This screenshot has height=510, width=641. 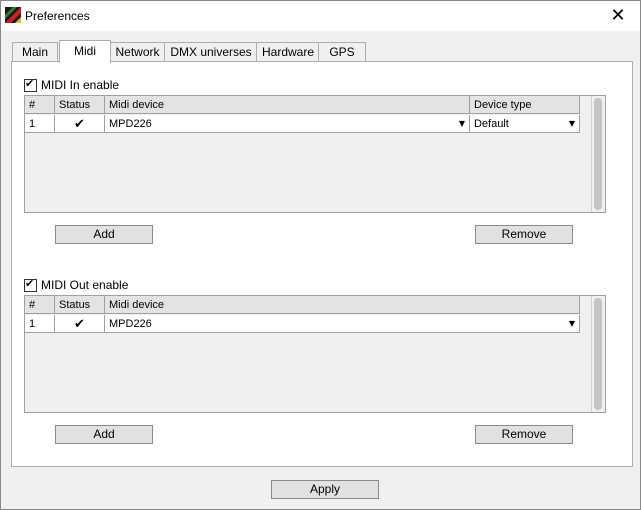 I want to click on midi-in-checkbox: ✔, so click(x=30, y=84).